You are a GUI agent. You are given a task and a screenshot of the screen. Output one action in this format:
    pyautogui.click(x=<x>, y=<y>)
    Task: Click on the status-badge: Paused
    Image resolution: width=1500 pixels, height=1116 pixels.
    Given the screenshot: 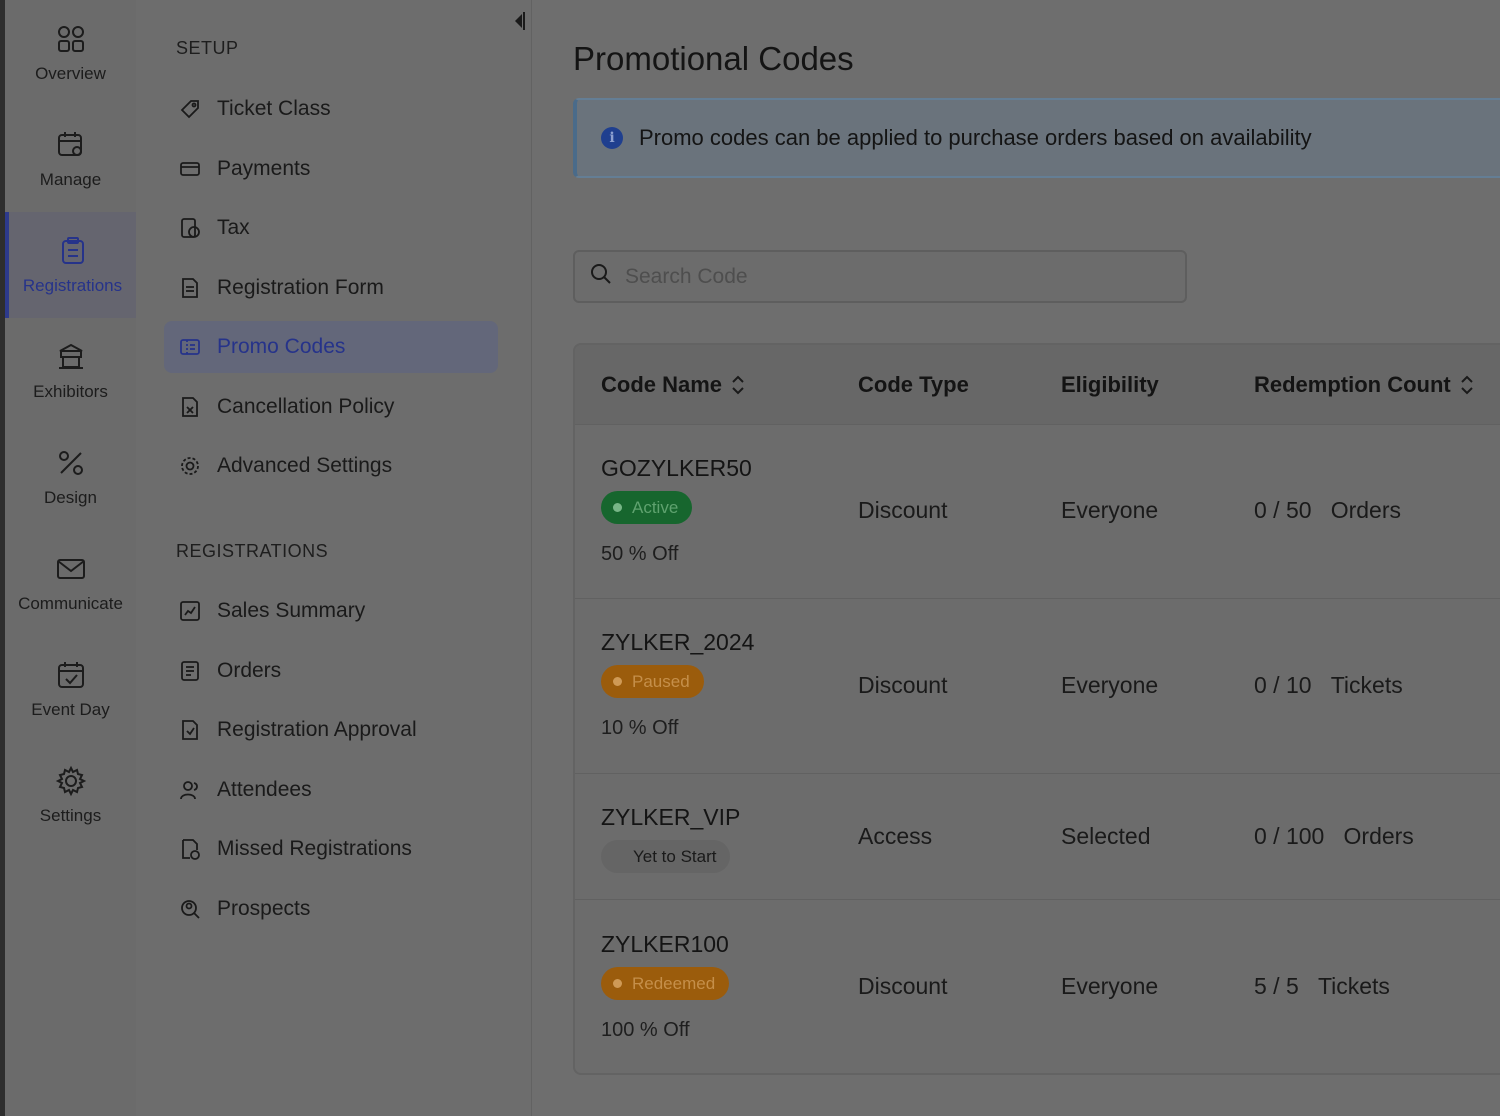 What is the action you would take?
    pyautogui.click(x=652, y=681)
    